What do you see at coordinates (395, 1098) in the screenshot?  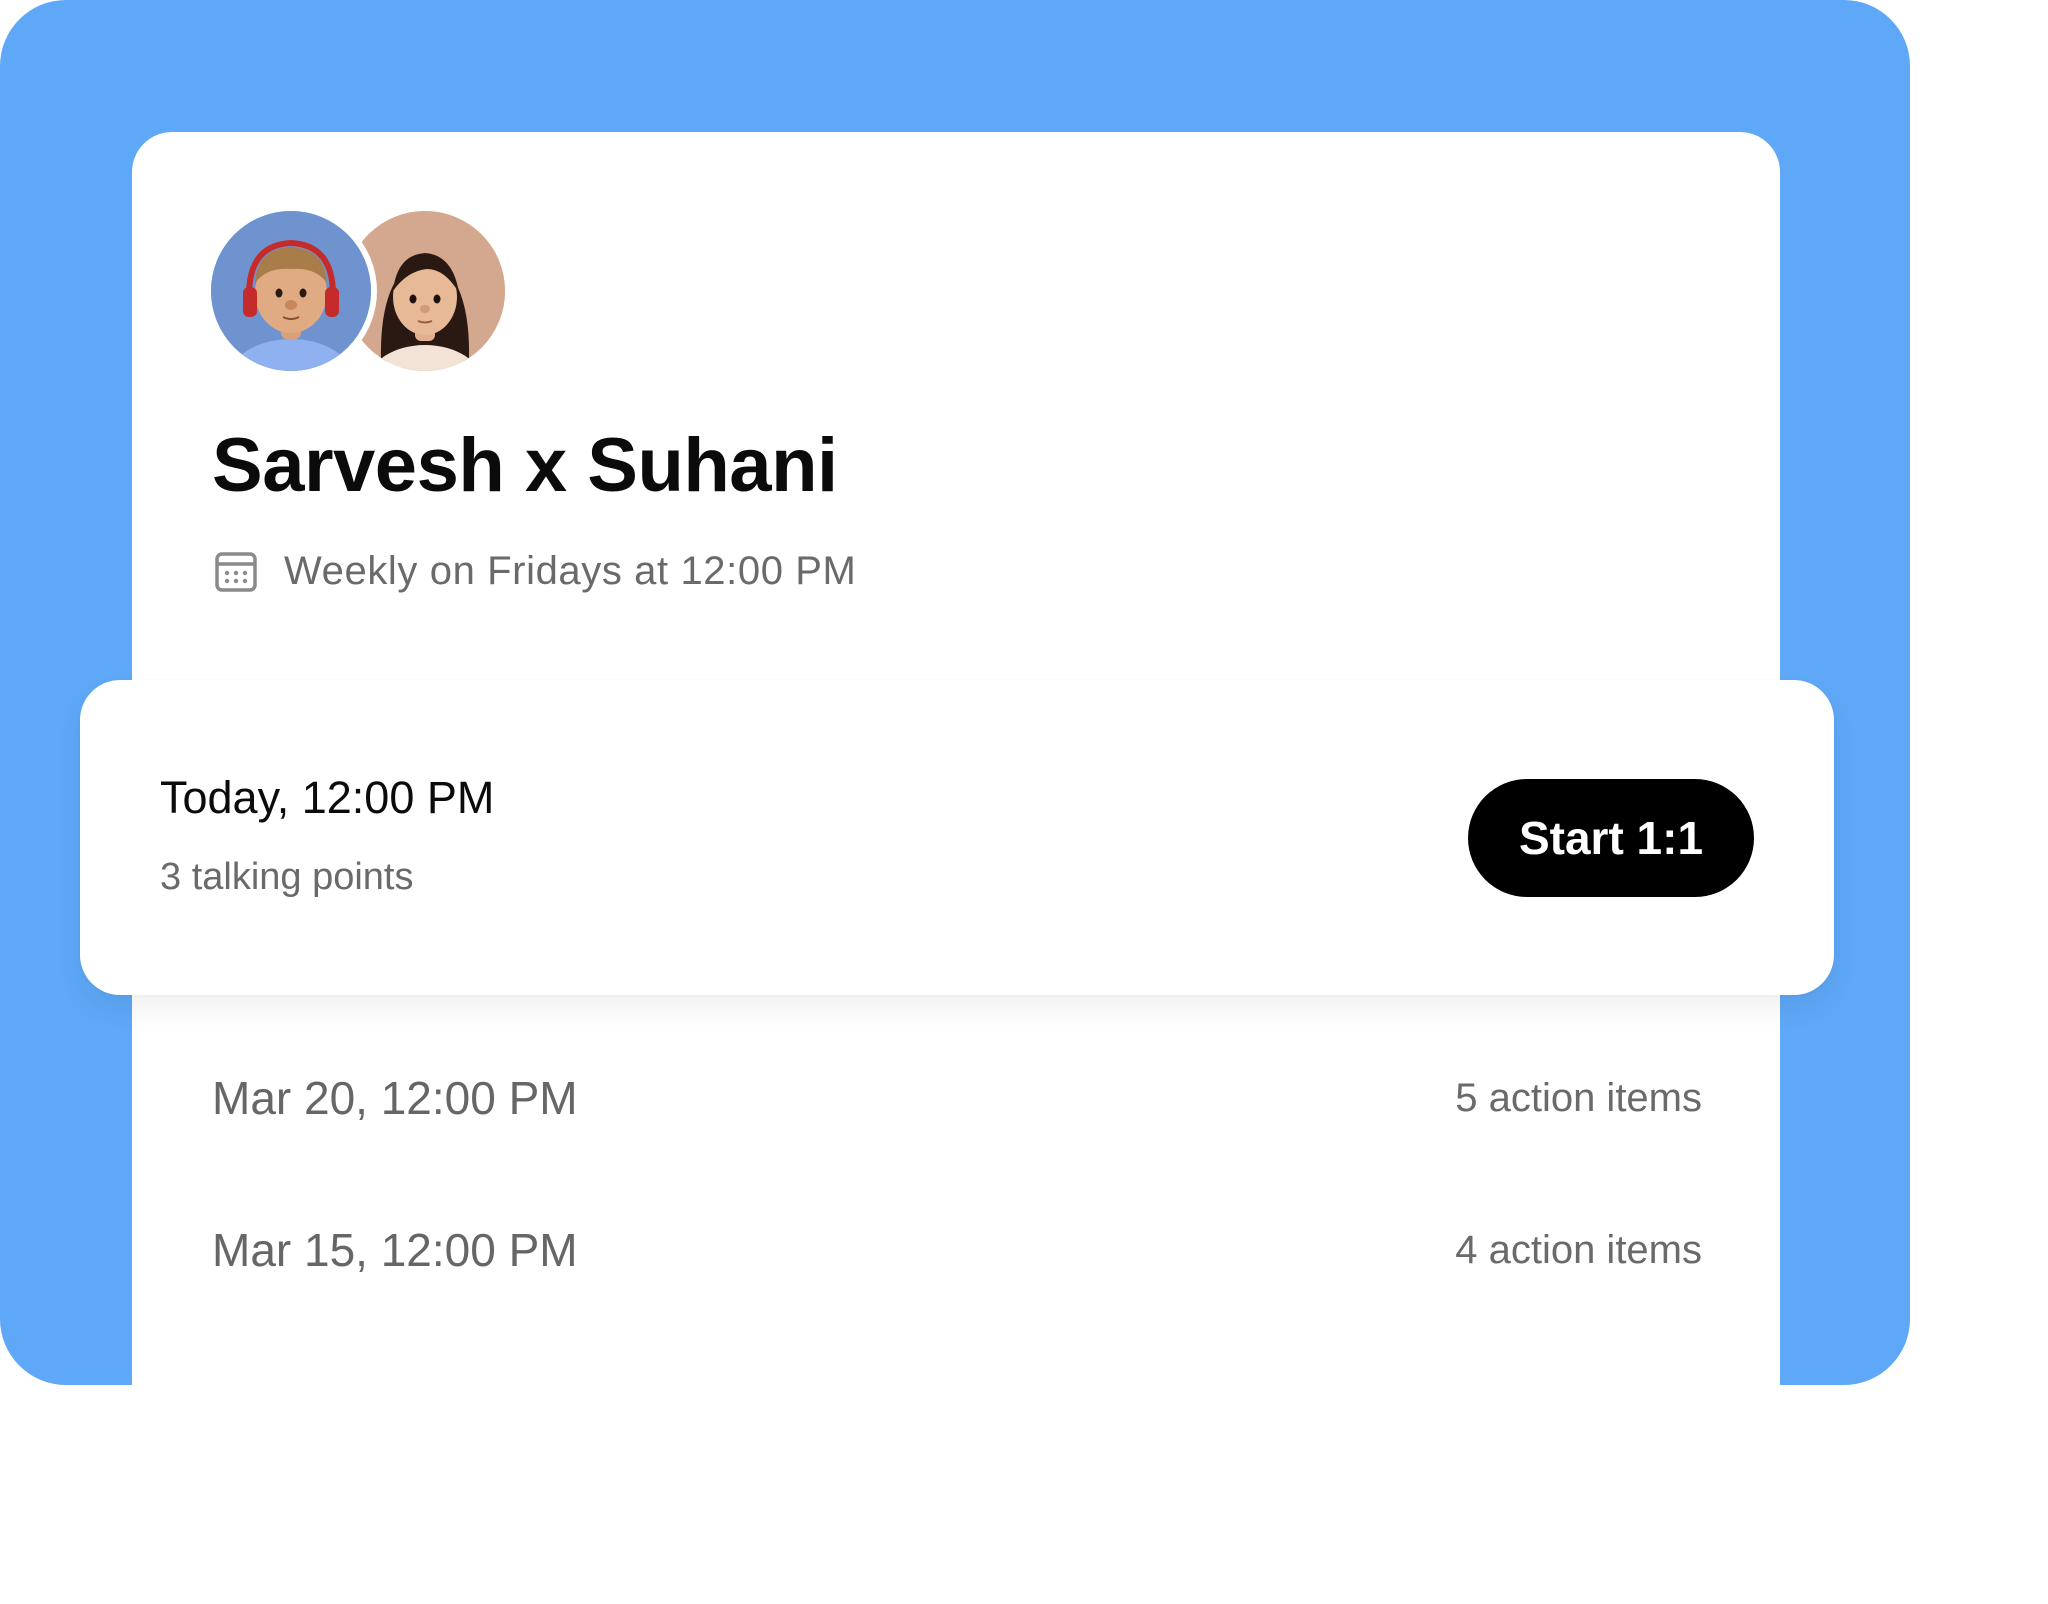 I see `past-session-date: Mar 20, 12:00 PM` at bounding box center [395, 1098].